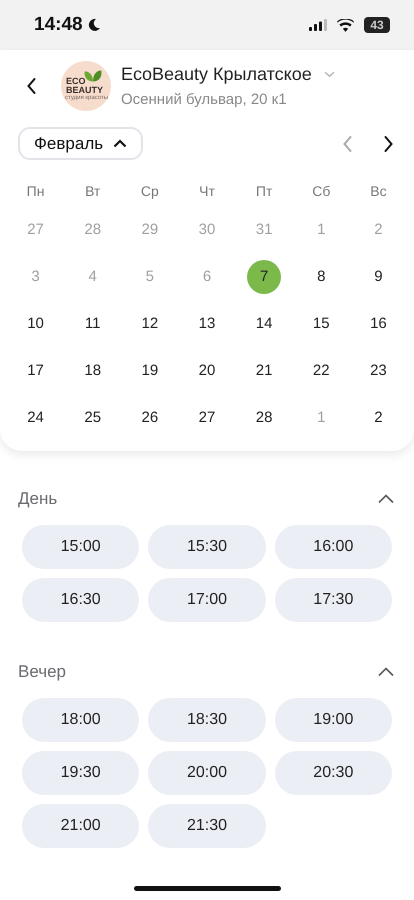 Image resolution: width=414 pixels, height=900 pixels. What do you see at coordinates (207, 323) in the screenshot?
I see `calendar-day: 13` at bounding box center [207, 323].